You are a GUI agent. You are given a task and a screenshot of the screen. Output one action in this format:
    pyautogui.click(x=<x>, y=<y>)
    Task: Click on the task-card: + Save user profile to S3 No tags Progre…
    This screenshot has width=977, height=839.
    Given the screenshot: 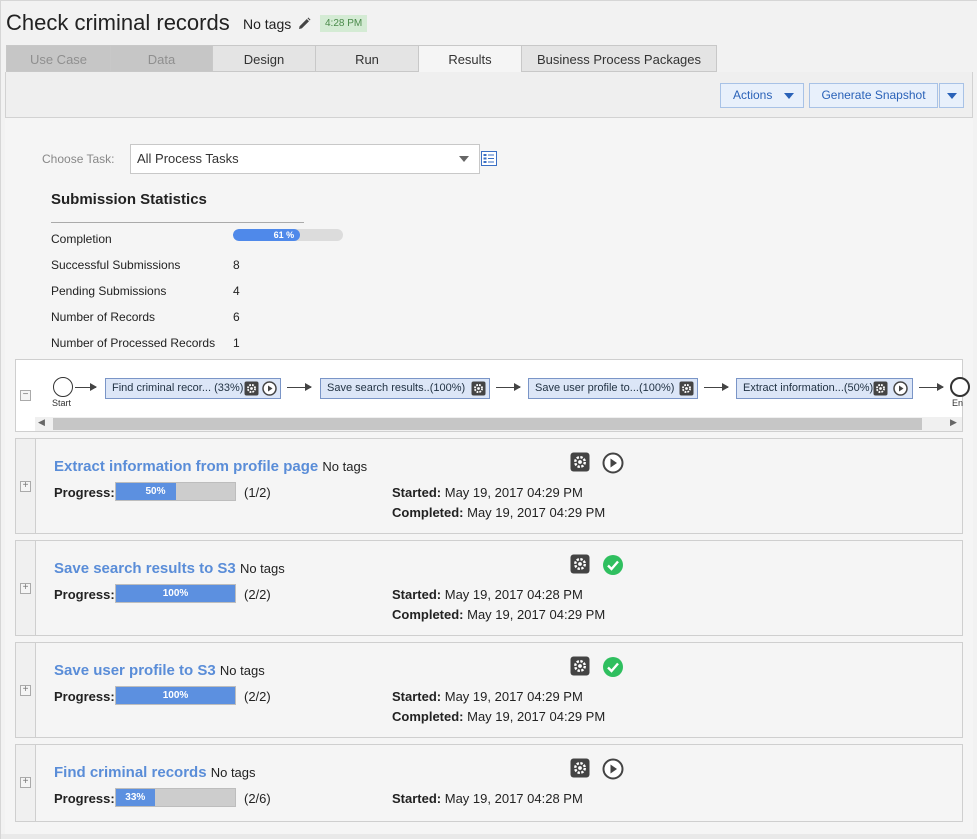 What is the action you would take?
    pyautogui.click(x=489, y=690)
    